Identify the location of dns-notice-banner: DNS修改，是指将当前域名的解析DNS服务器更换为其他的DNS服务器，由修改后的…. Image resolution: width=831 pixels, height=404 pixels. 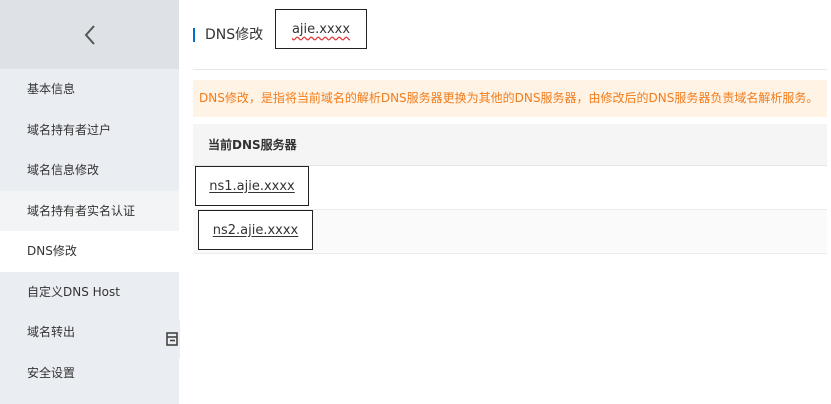
(510, 98).